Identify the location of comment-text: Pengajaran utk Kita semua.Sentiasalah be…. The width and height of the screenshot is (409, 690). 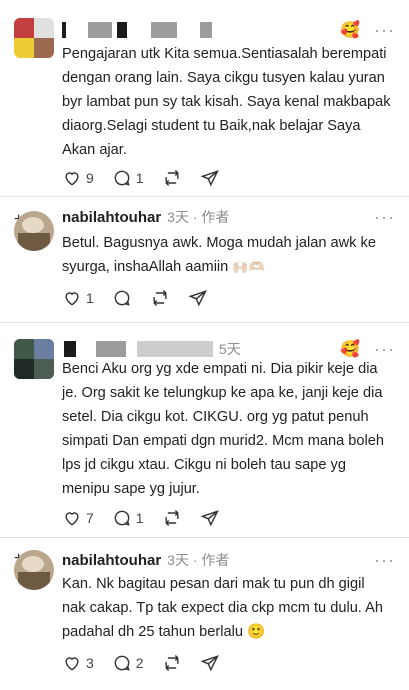
(226, 102).